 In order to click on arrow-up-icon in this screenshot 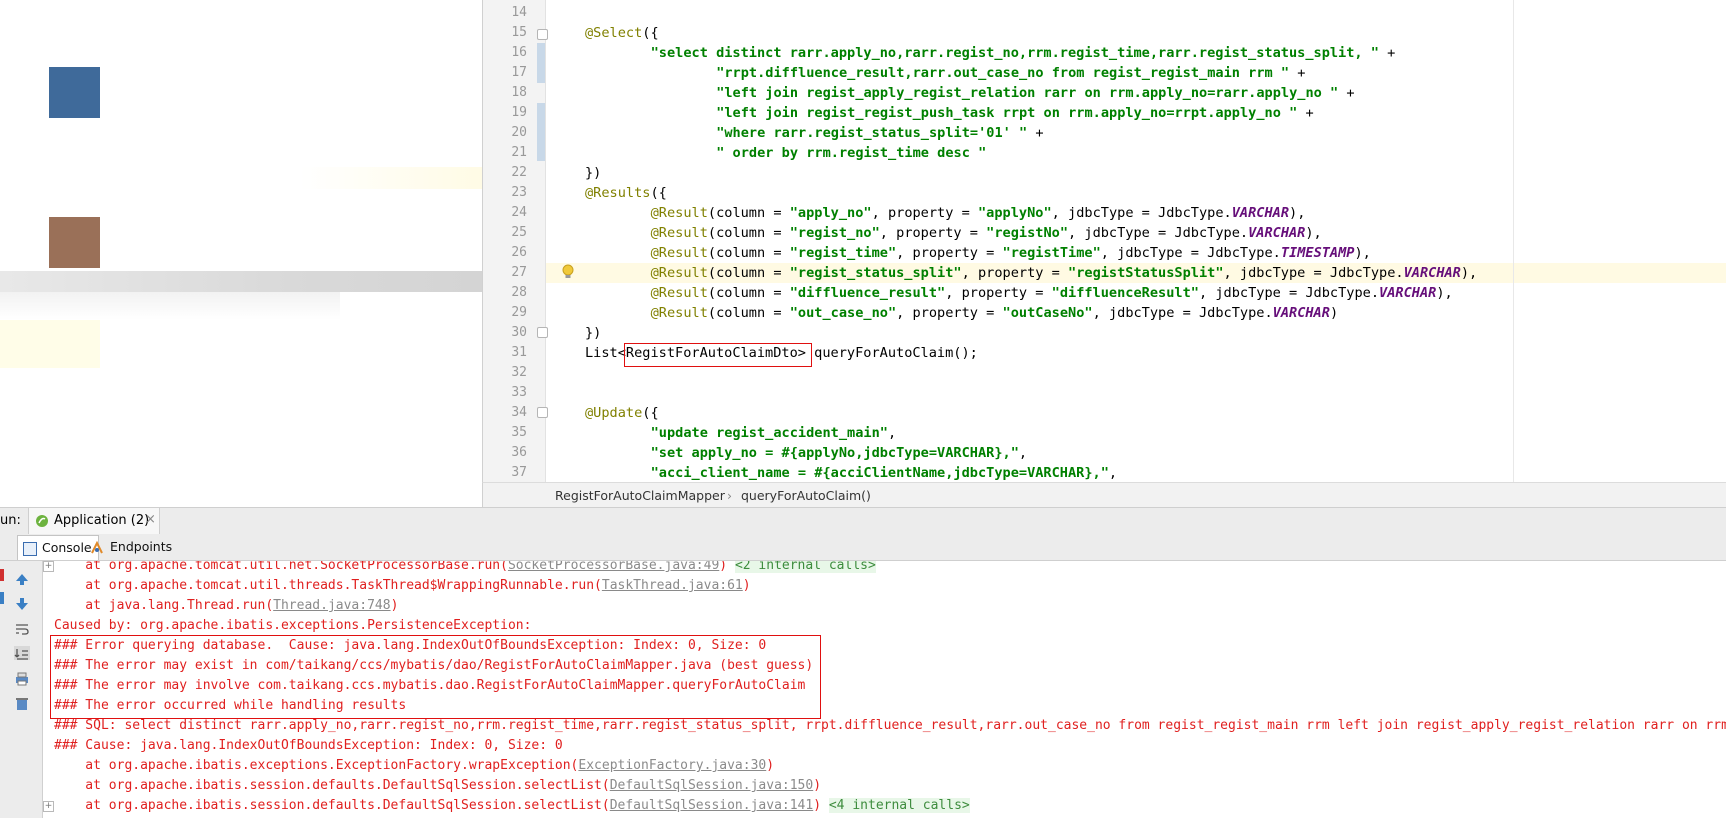, I will do `click(22, 578)`.